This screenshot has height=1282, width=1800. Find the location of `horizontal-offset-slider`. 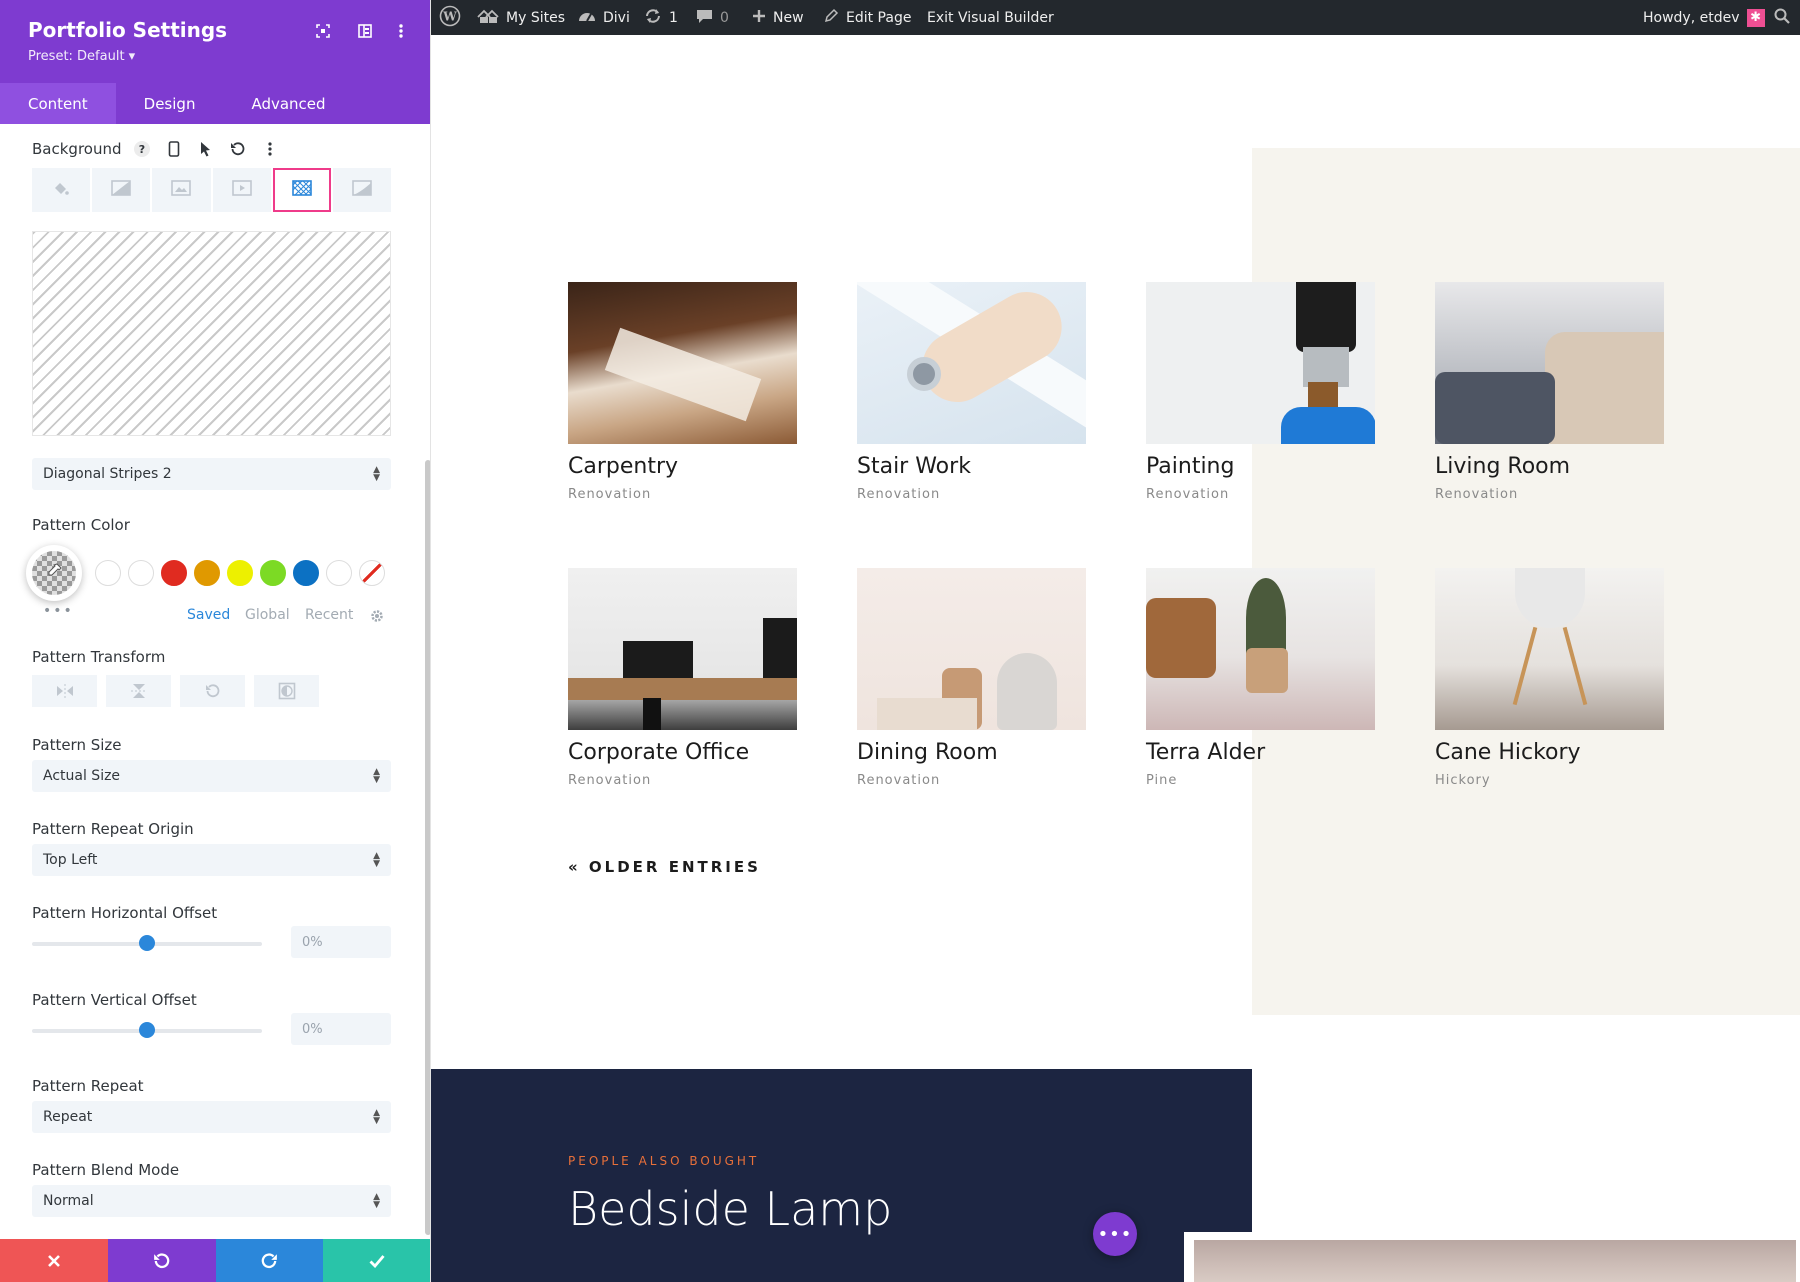

horizontal-offset-slider is located at coordinates (147, 943).